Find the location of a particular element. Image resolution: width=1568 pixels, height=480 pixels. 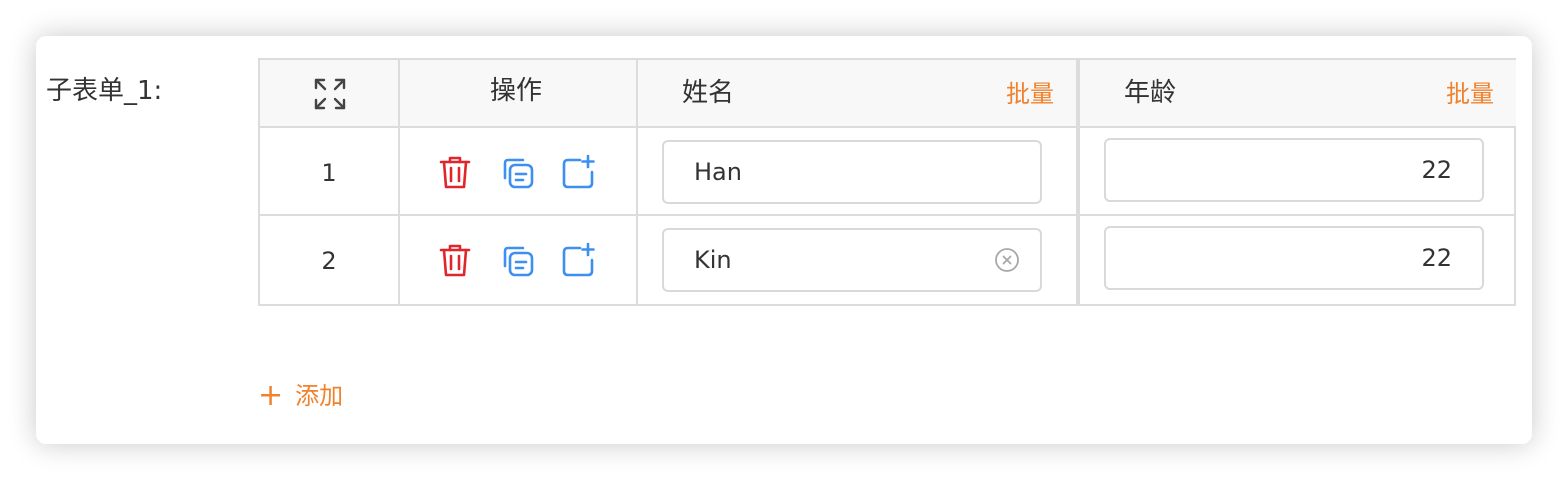

plus-icon: + is located at coordinates (271, 395).